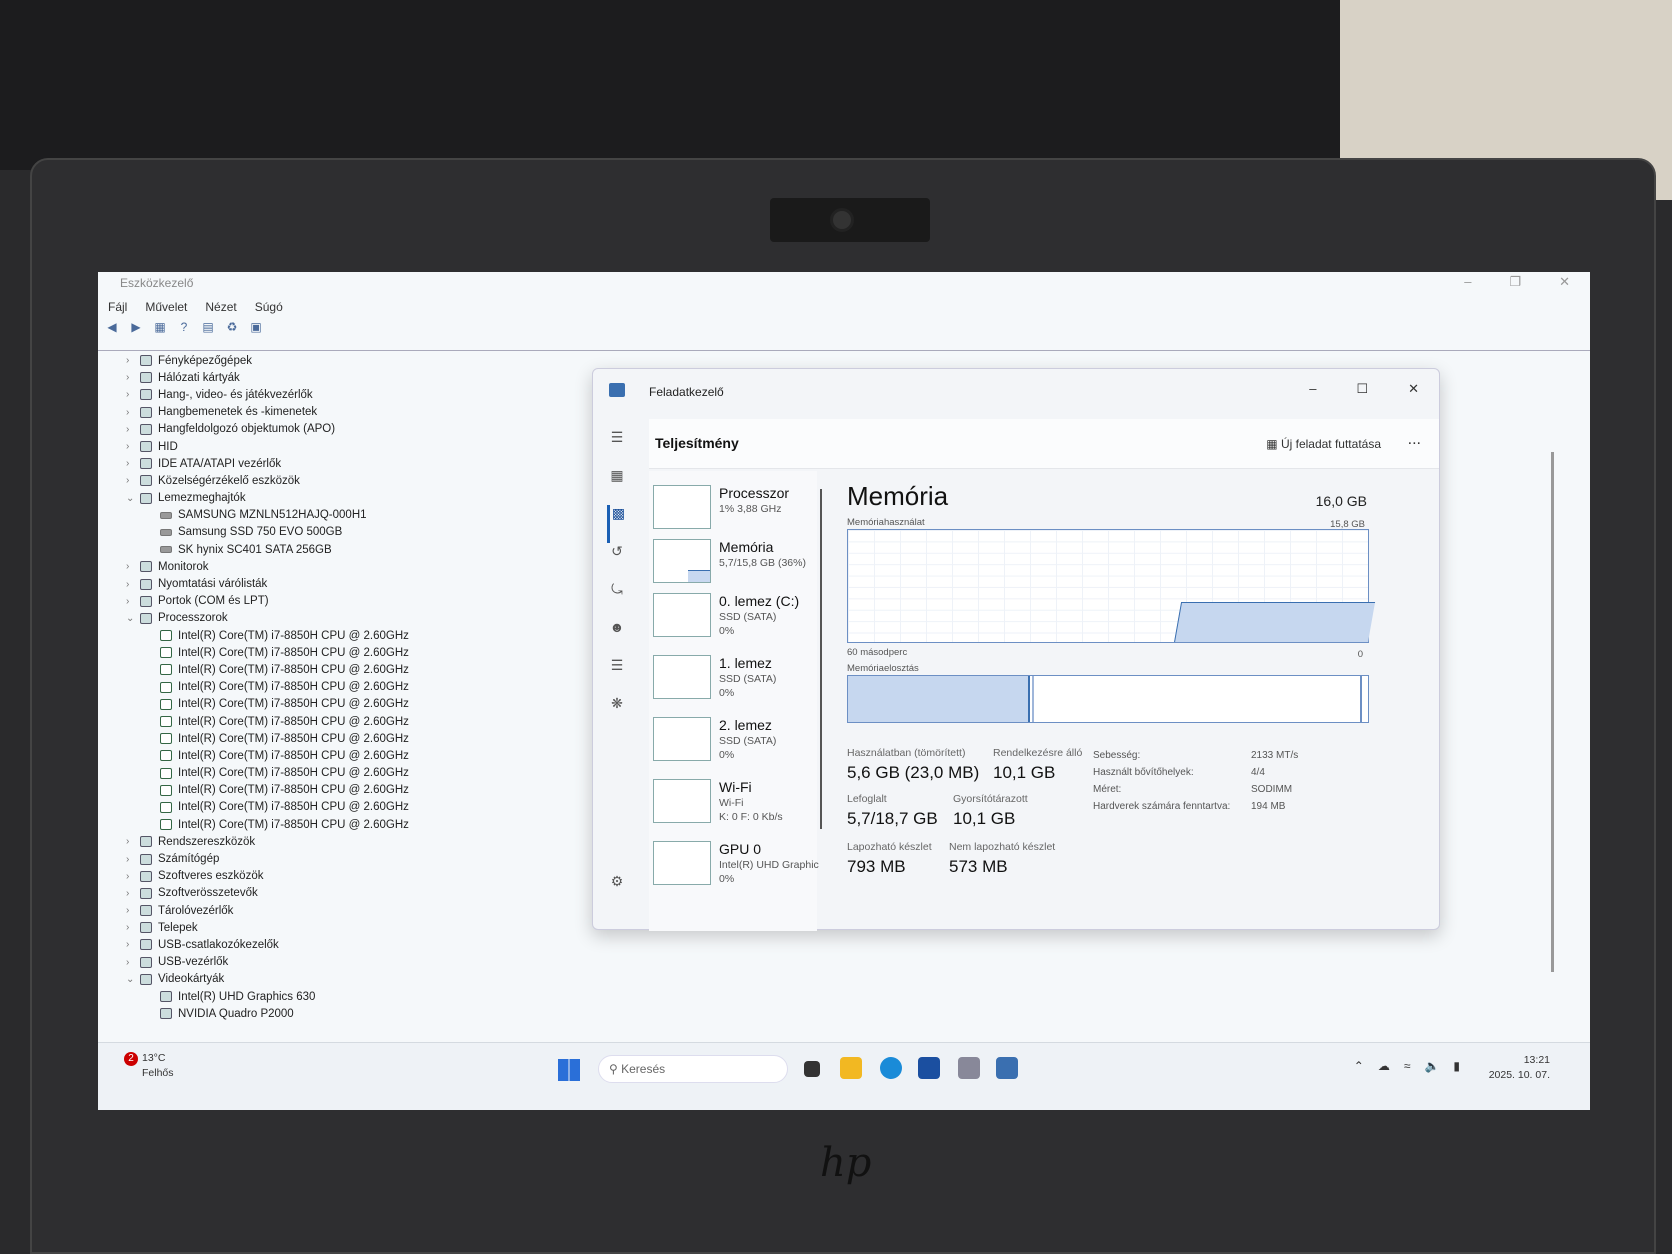 The width and height of the screenshot is (1672, 1254). Describe the element at coordinates (267, 480) in the screenshot. I see `tree-item: › Közelségérzékelő eszközök` at that location.